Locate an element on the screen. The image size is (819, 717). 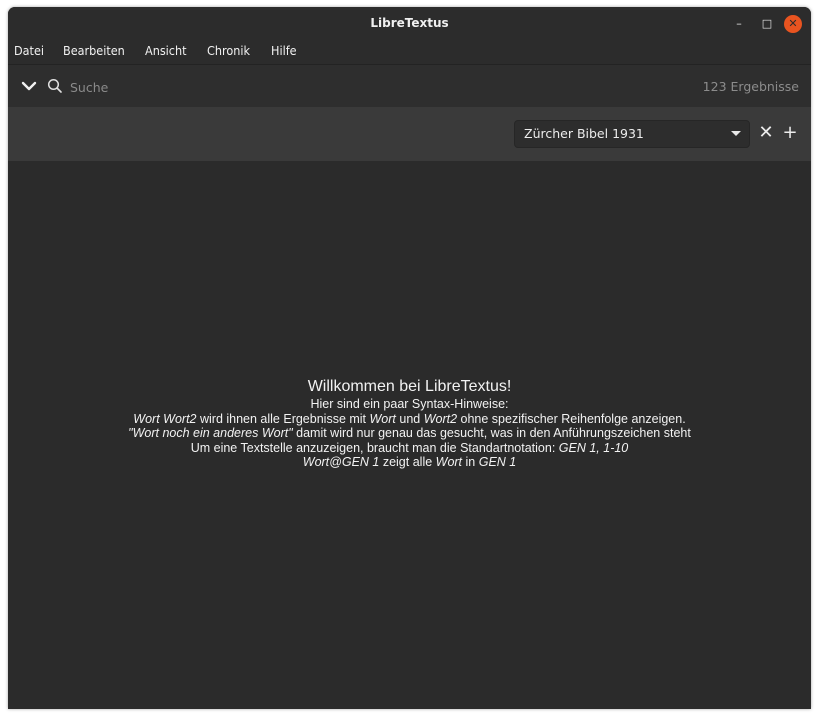
menu-hilfe: Hilfe is located at coordinates (284, 52).